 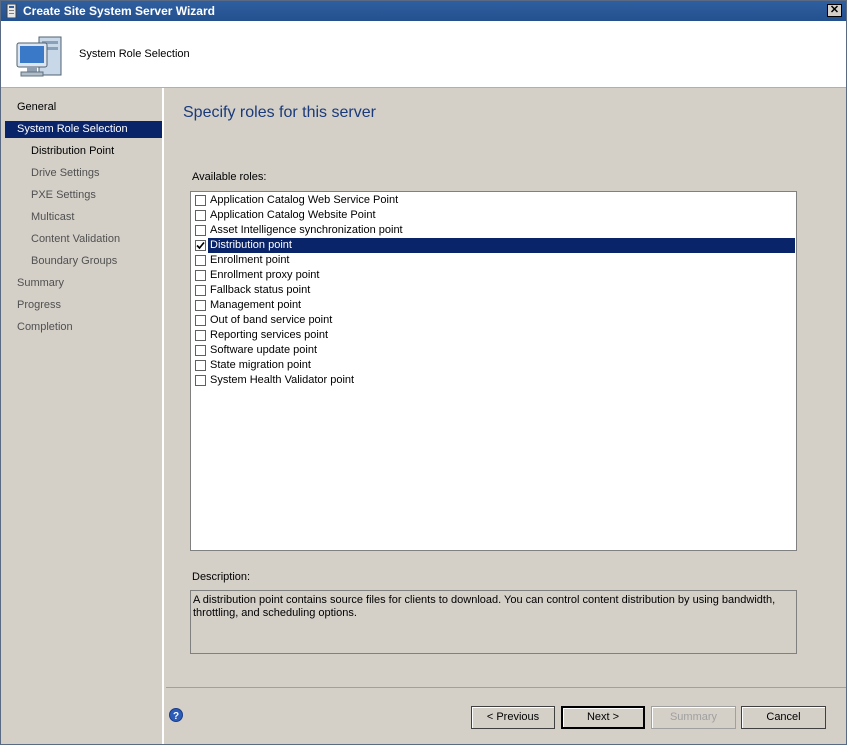 What do you see at coordinates (83, 305) in the screenshot?
I see `sidebar-item-progress: Progress` at bounding box center [83, 305].